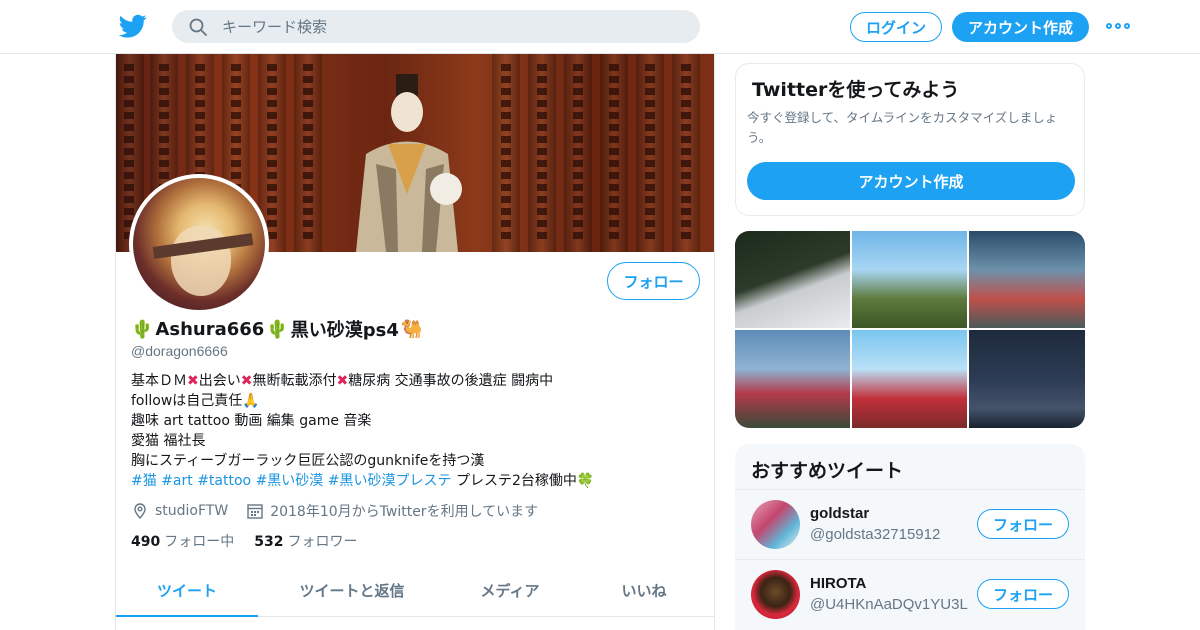 This screenshot has height=630, width=1200. I want to click on profile-tabs: ツイート ツイートと返信 メディア いいね, so click(415, 590).